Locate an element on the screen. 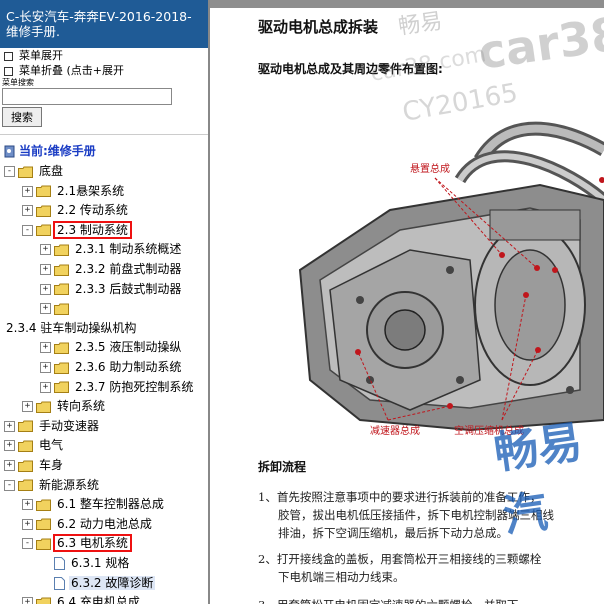  tree-item-2-3-7: +2.3.7 防抱死控制系统 is located at coordinates (117, 387).